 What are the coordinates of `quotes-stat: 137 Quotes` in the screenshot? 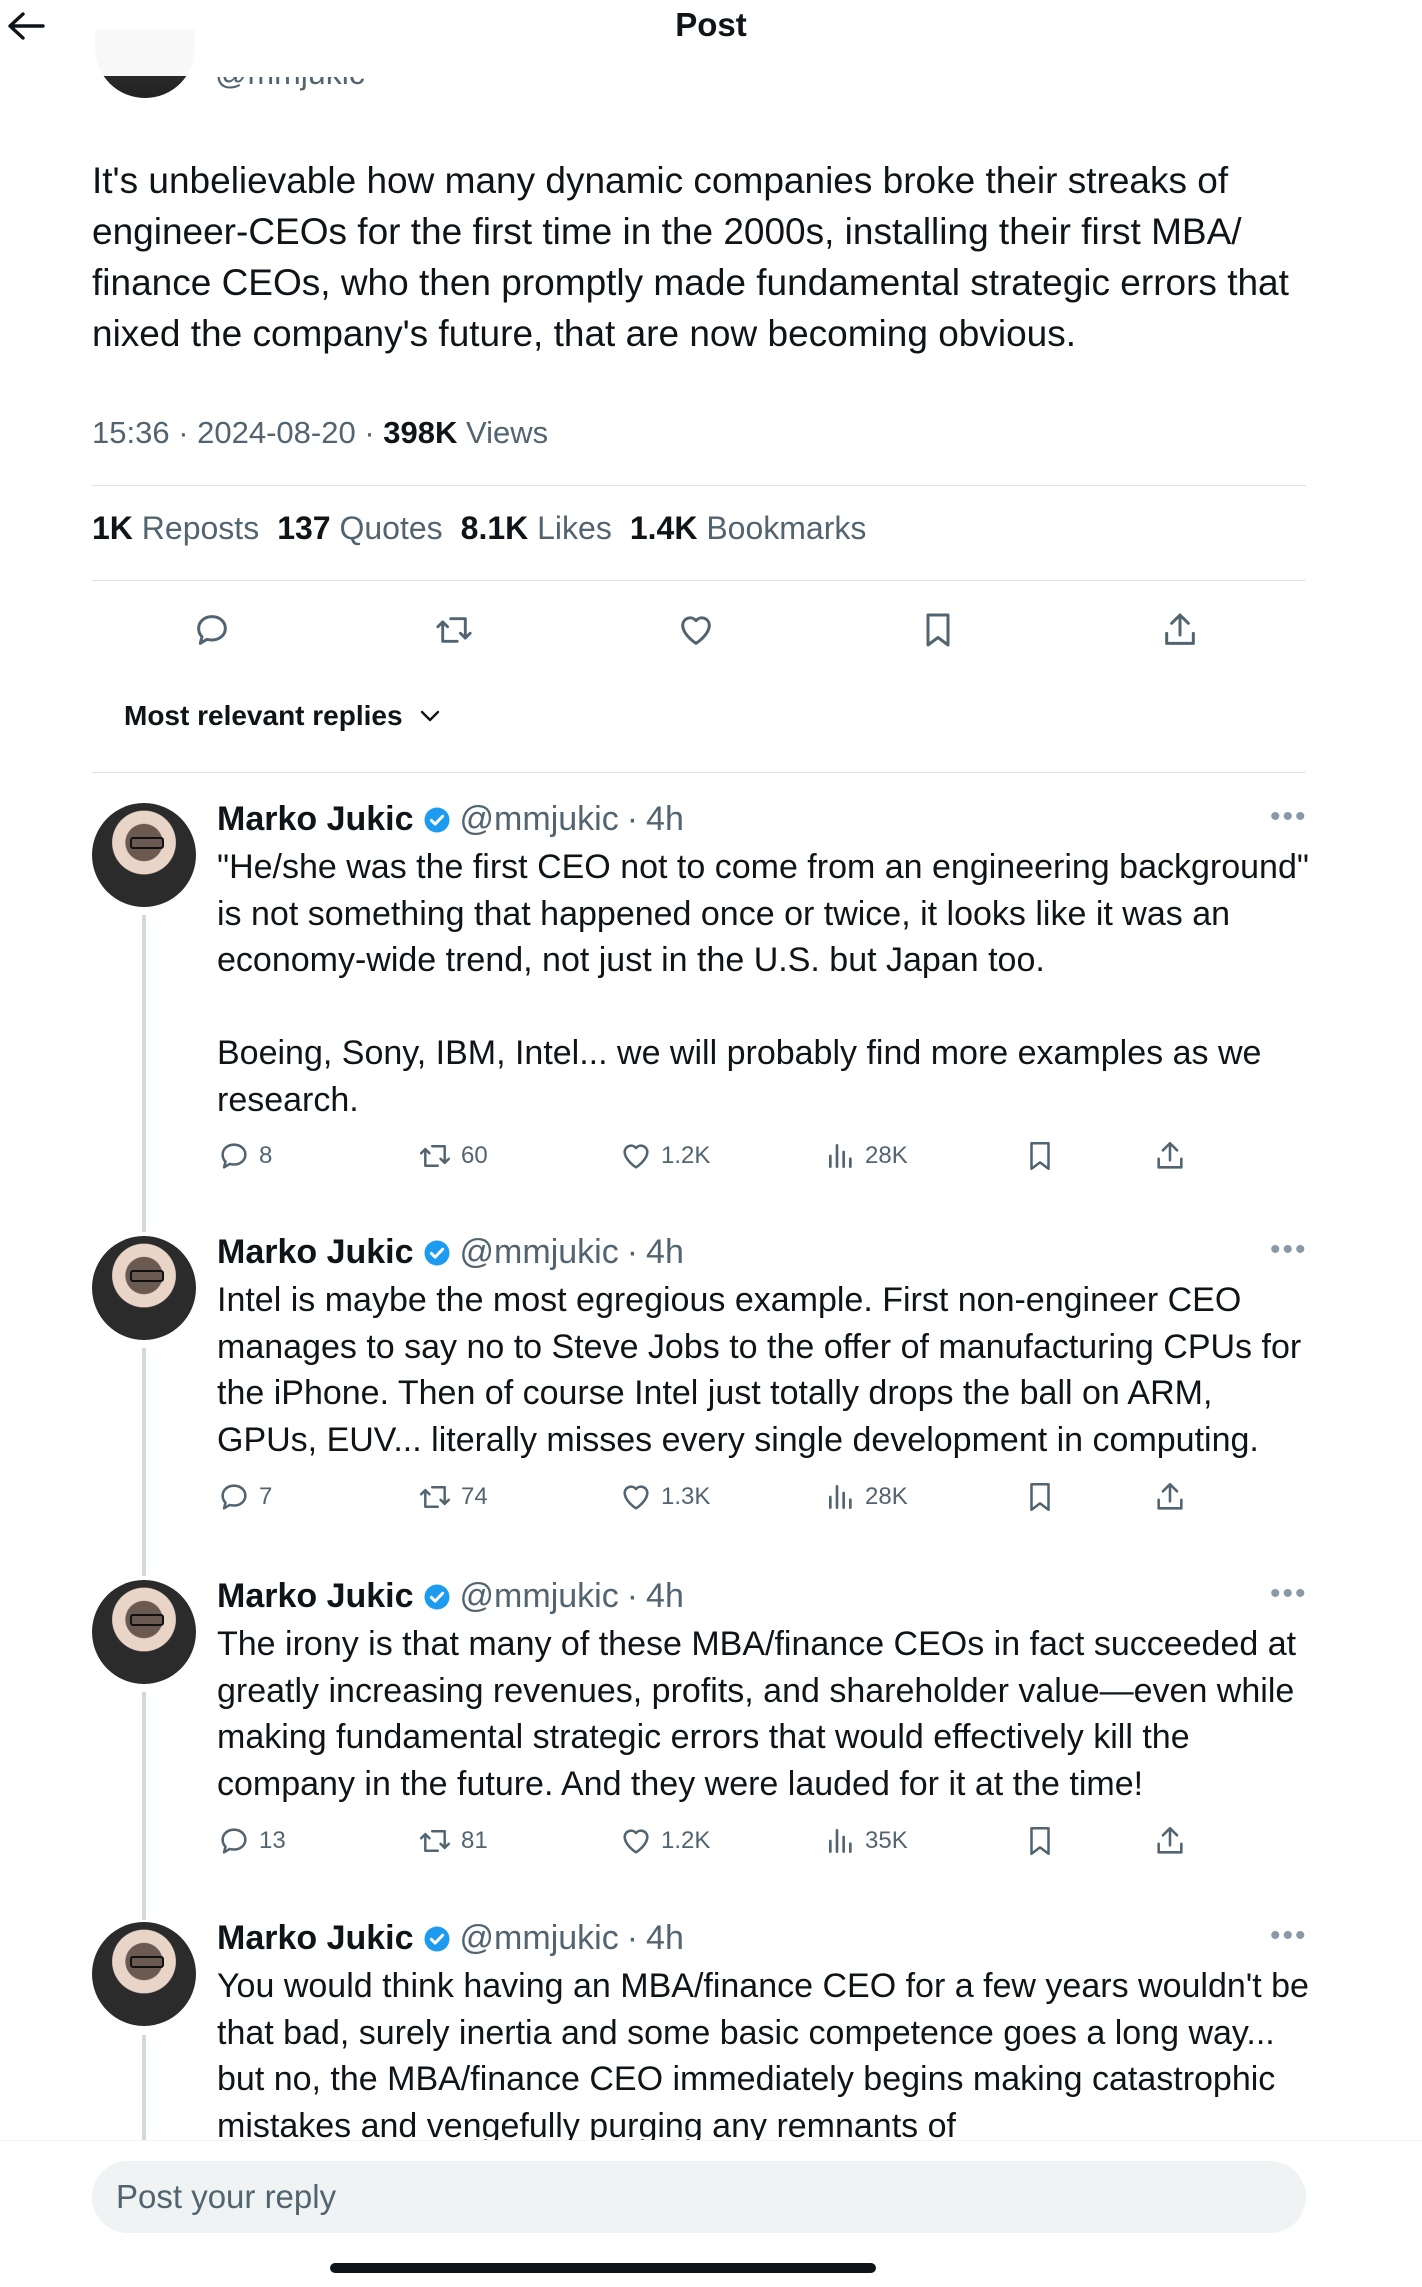 It's located at (359, 528).